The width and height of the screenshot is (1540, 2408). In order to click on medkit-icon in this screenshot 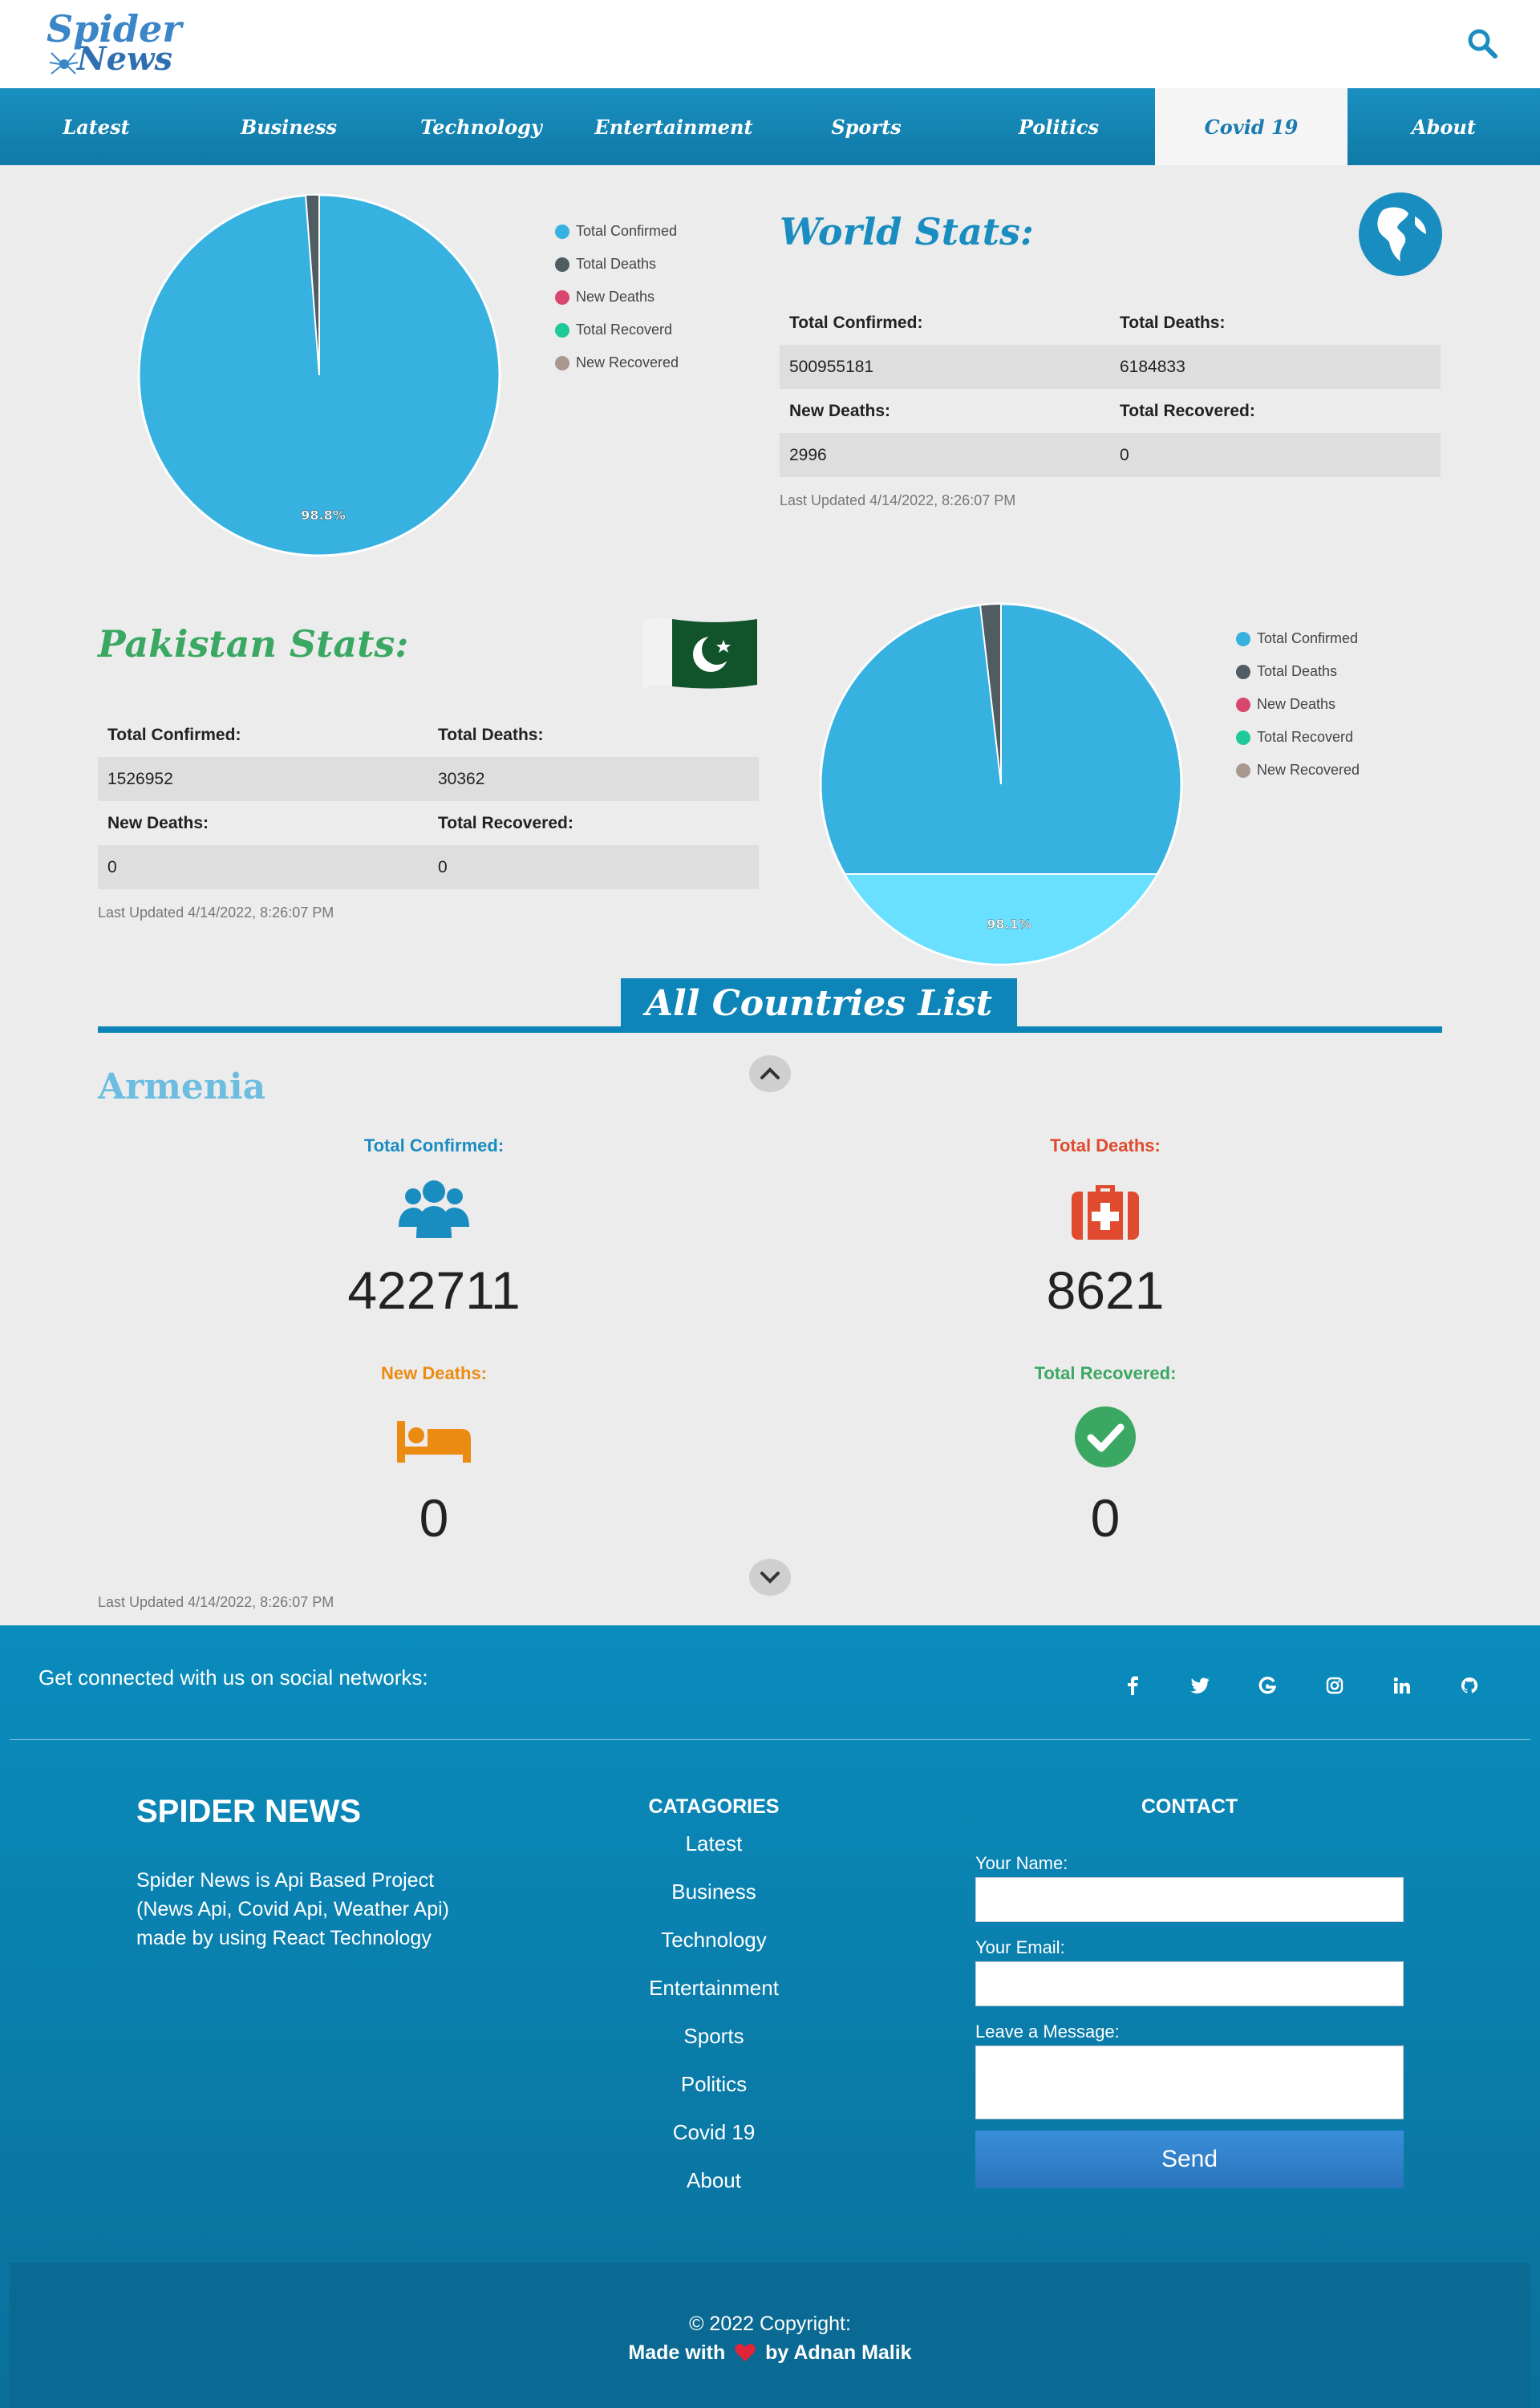, I will do `click(1105, 1212)`.